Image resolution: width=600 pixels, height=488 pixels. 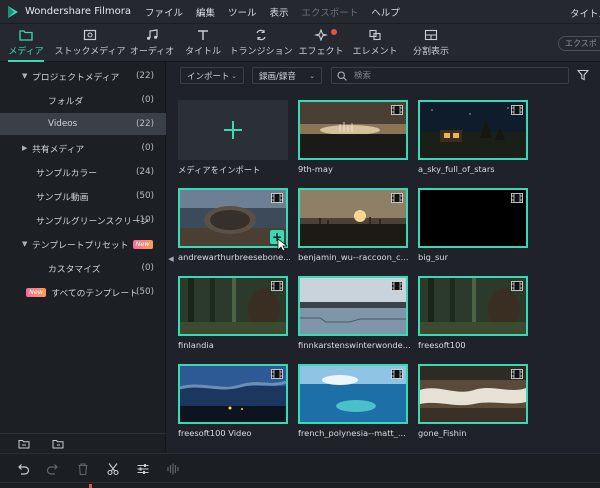 What do you see at coordinates (144, 220) in the screenshot?
I see `sidebar-item-count: (10)` at bounding box center [144, 220].